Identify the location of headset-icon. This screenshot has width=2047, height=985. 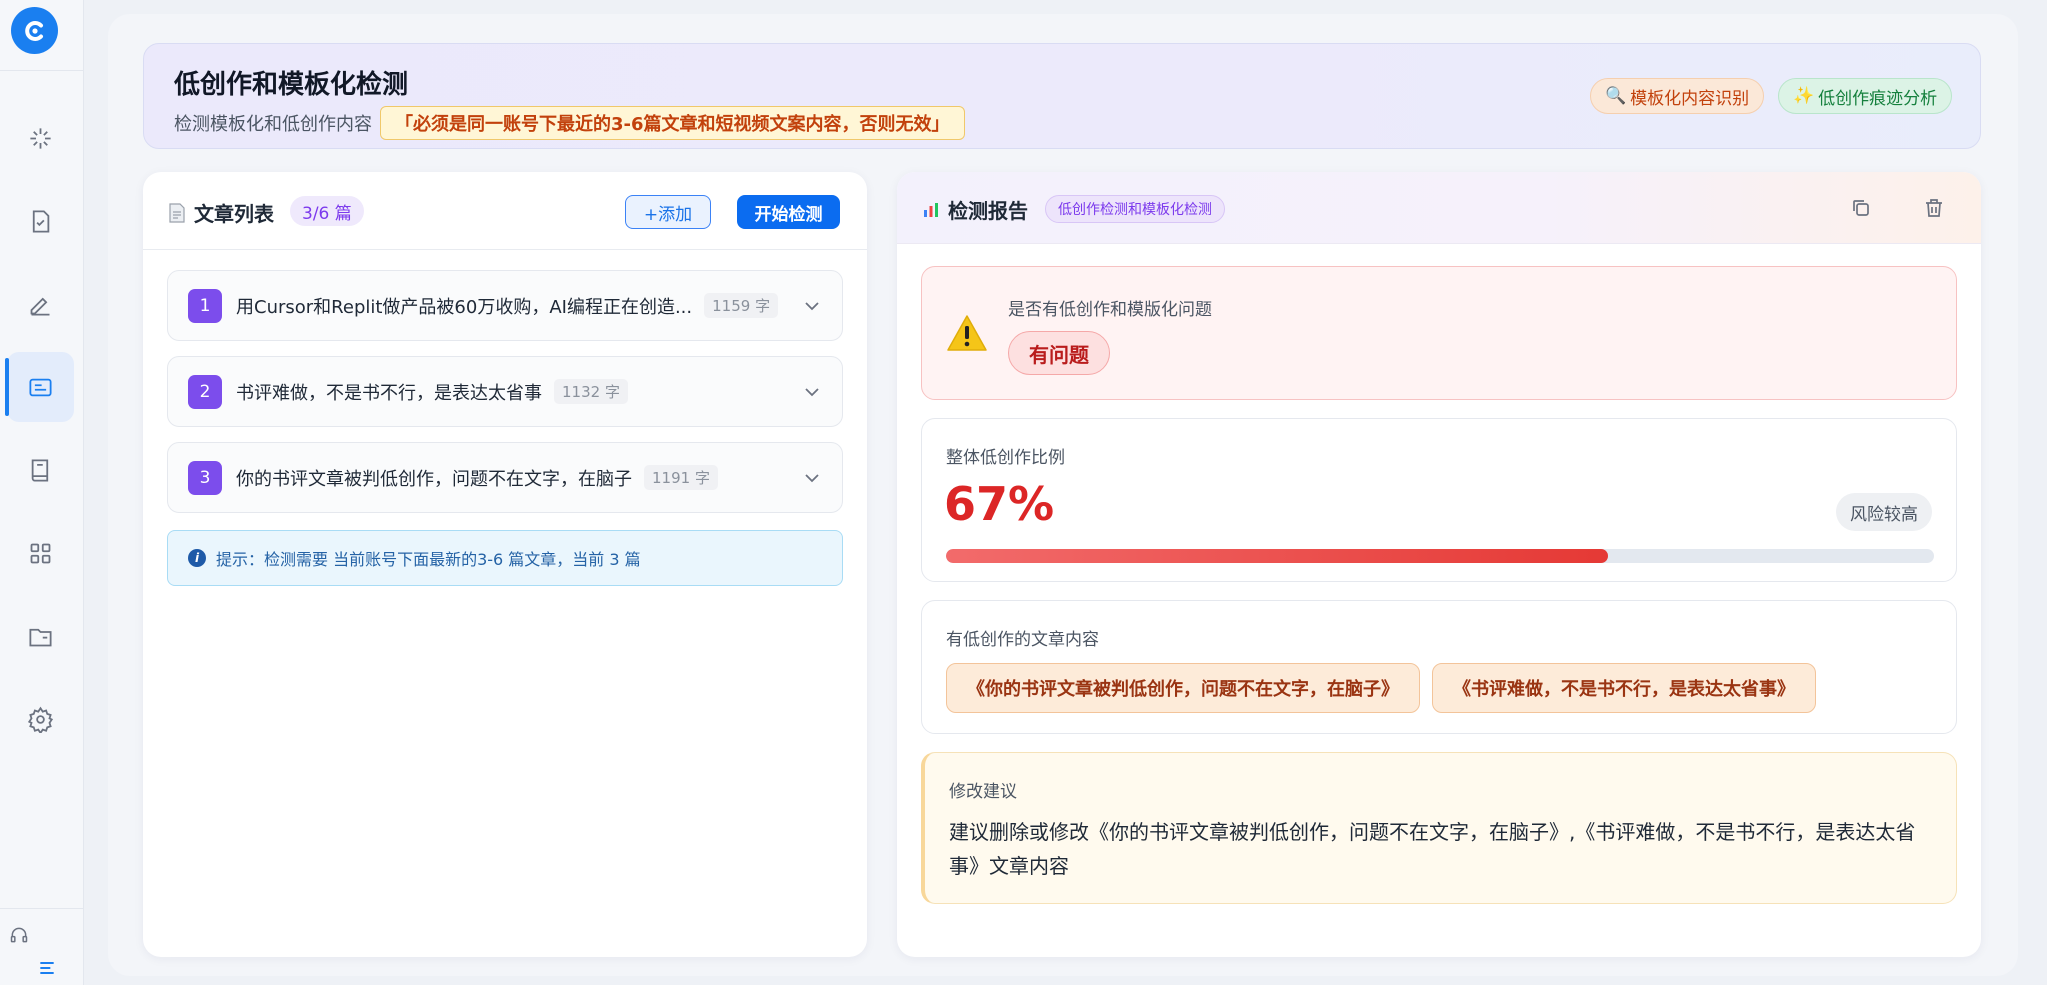
(19, 935).